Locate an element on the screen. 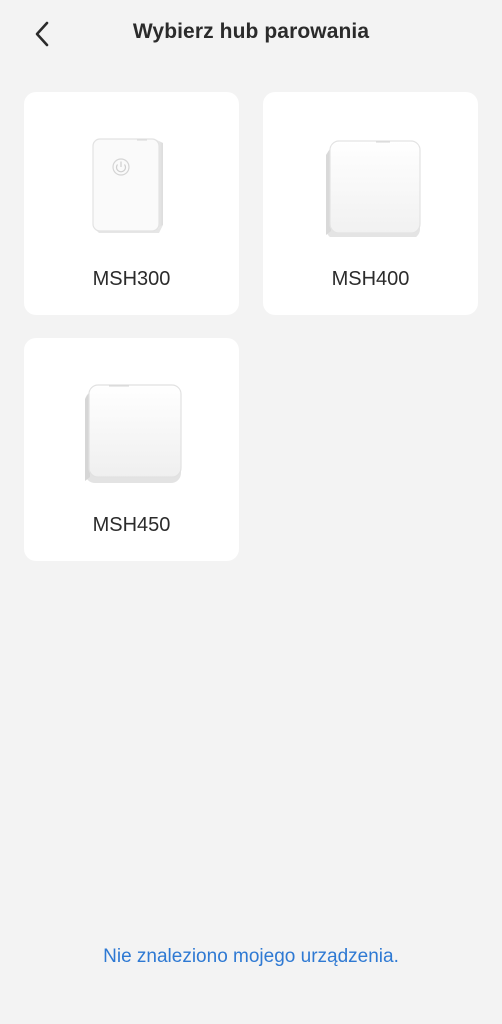 The height and width of the screenshot is (1024, 502). hub-label: MSH450 is located at coordinates (131, 525).